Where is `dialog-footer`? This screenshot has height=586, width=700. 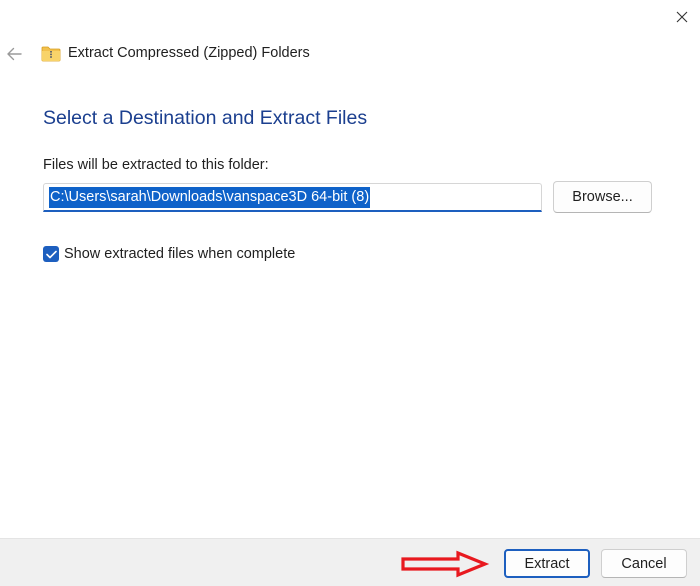
dialog-footer is located at coordinates (350, 562).